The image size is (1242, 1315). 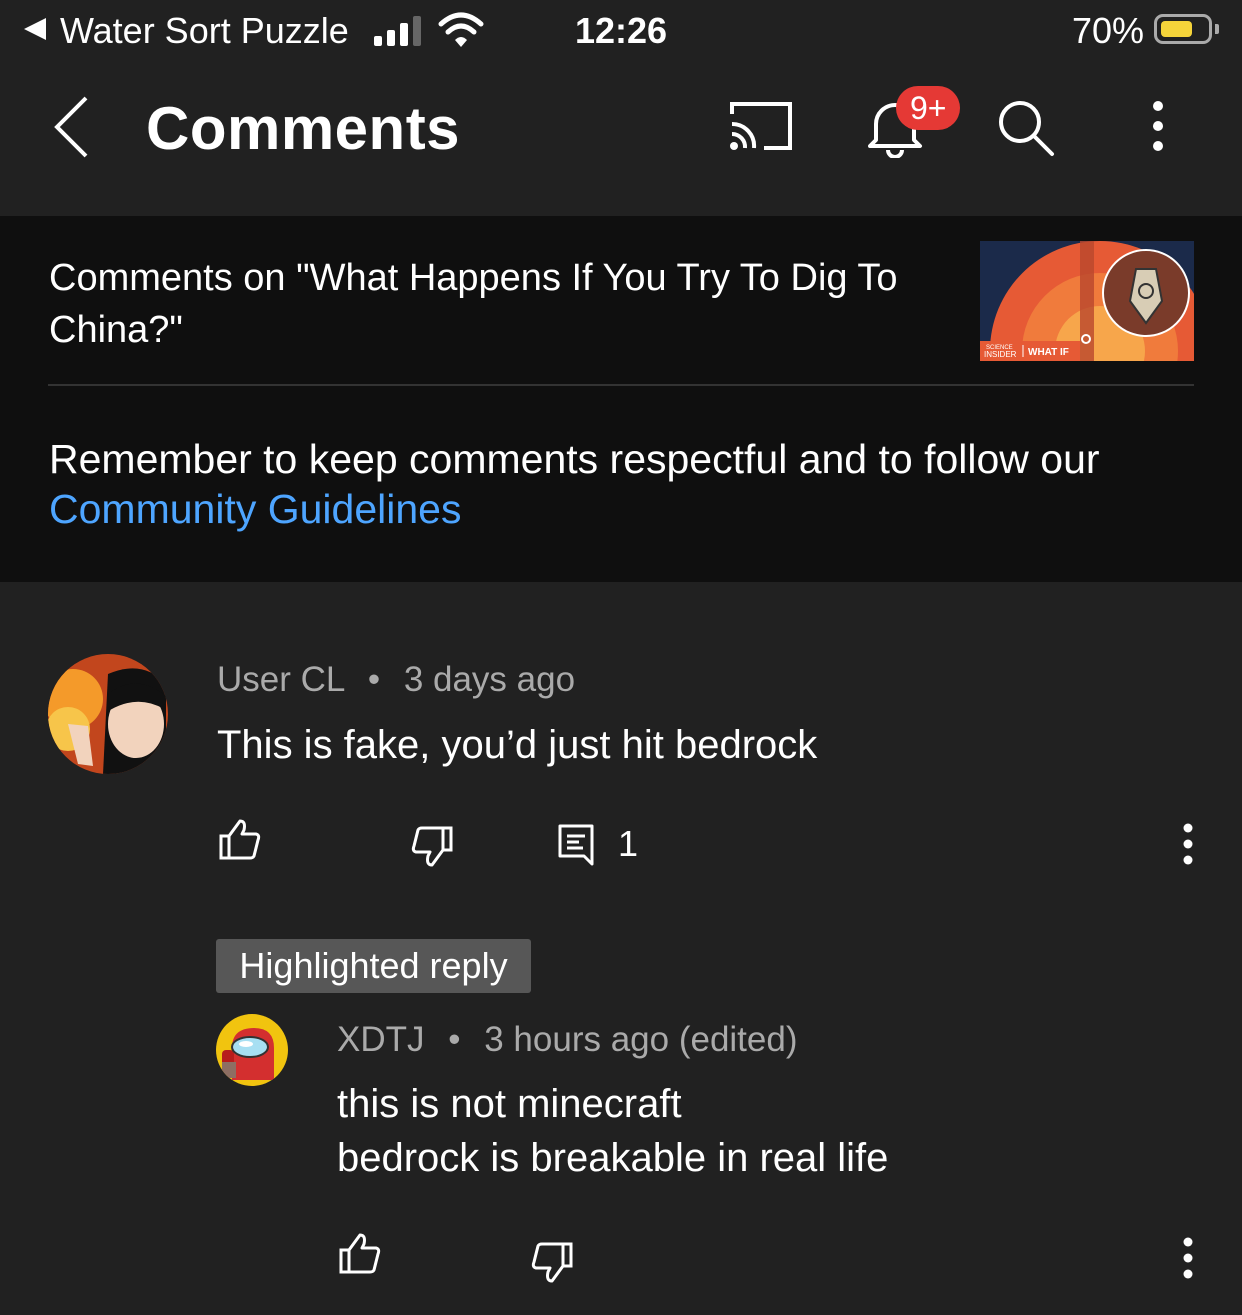 I want to click on battery-level, so click(x=1176, y=29).